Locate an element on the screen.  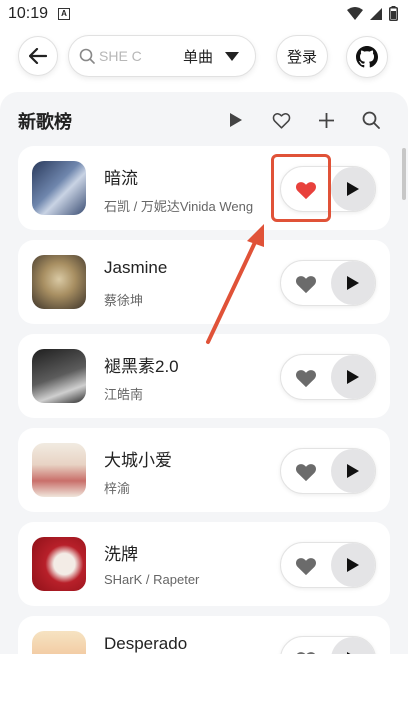
wifi-icon is located at coordinates (355, 13).